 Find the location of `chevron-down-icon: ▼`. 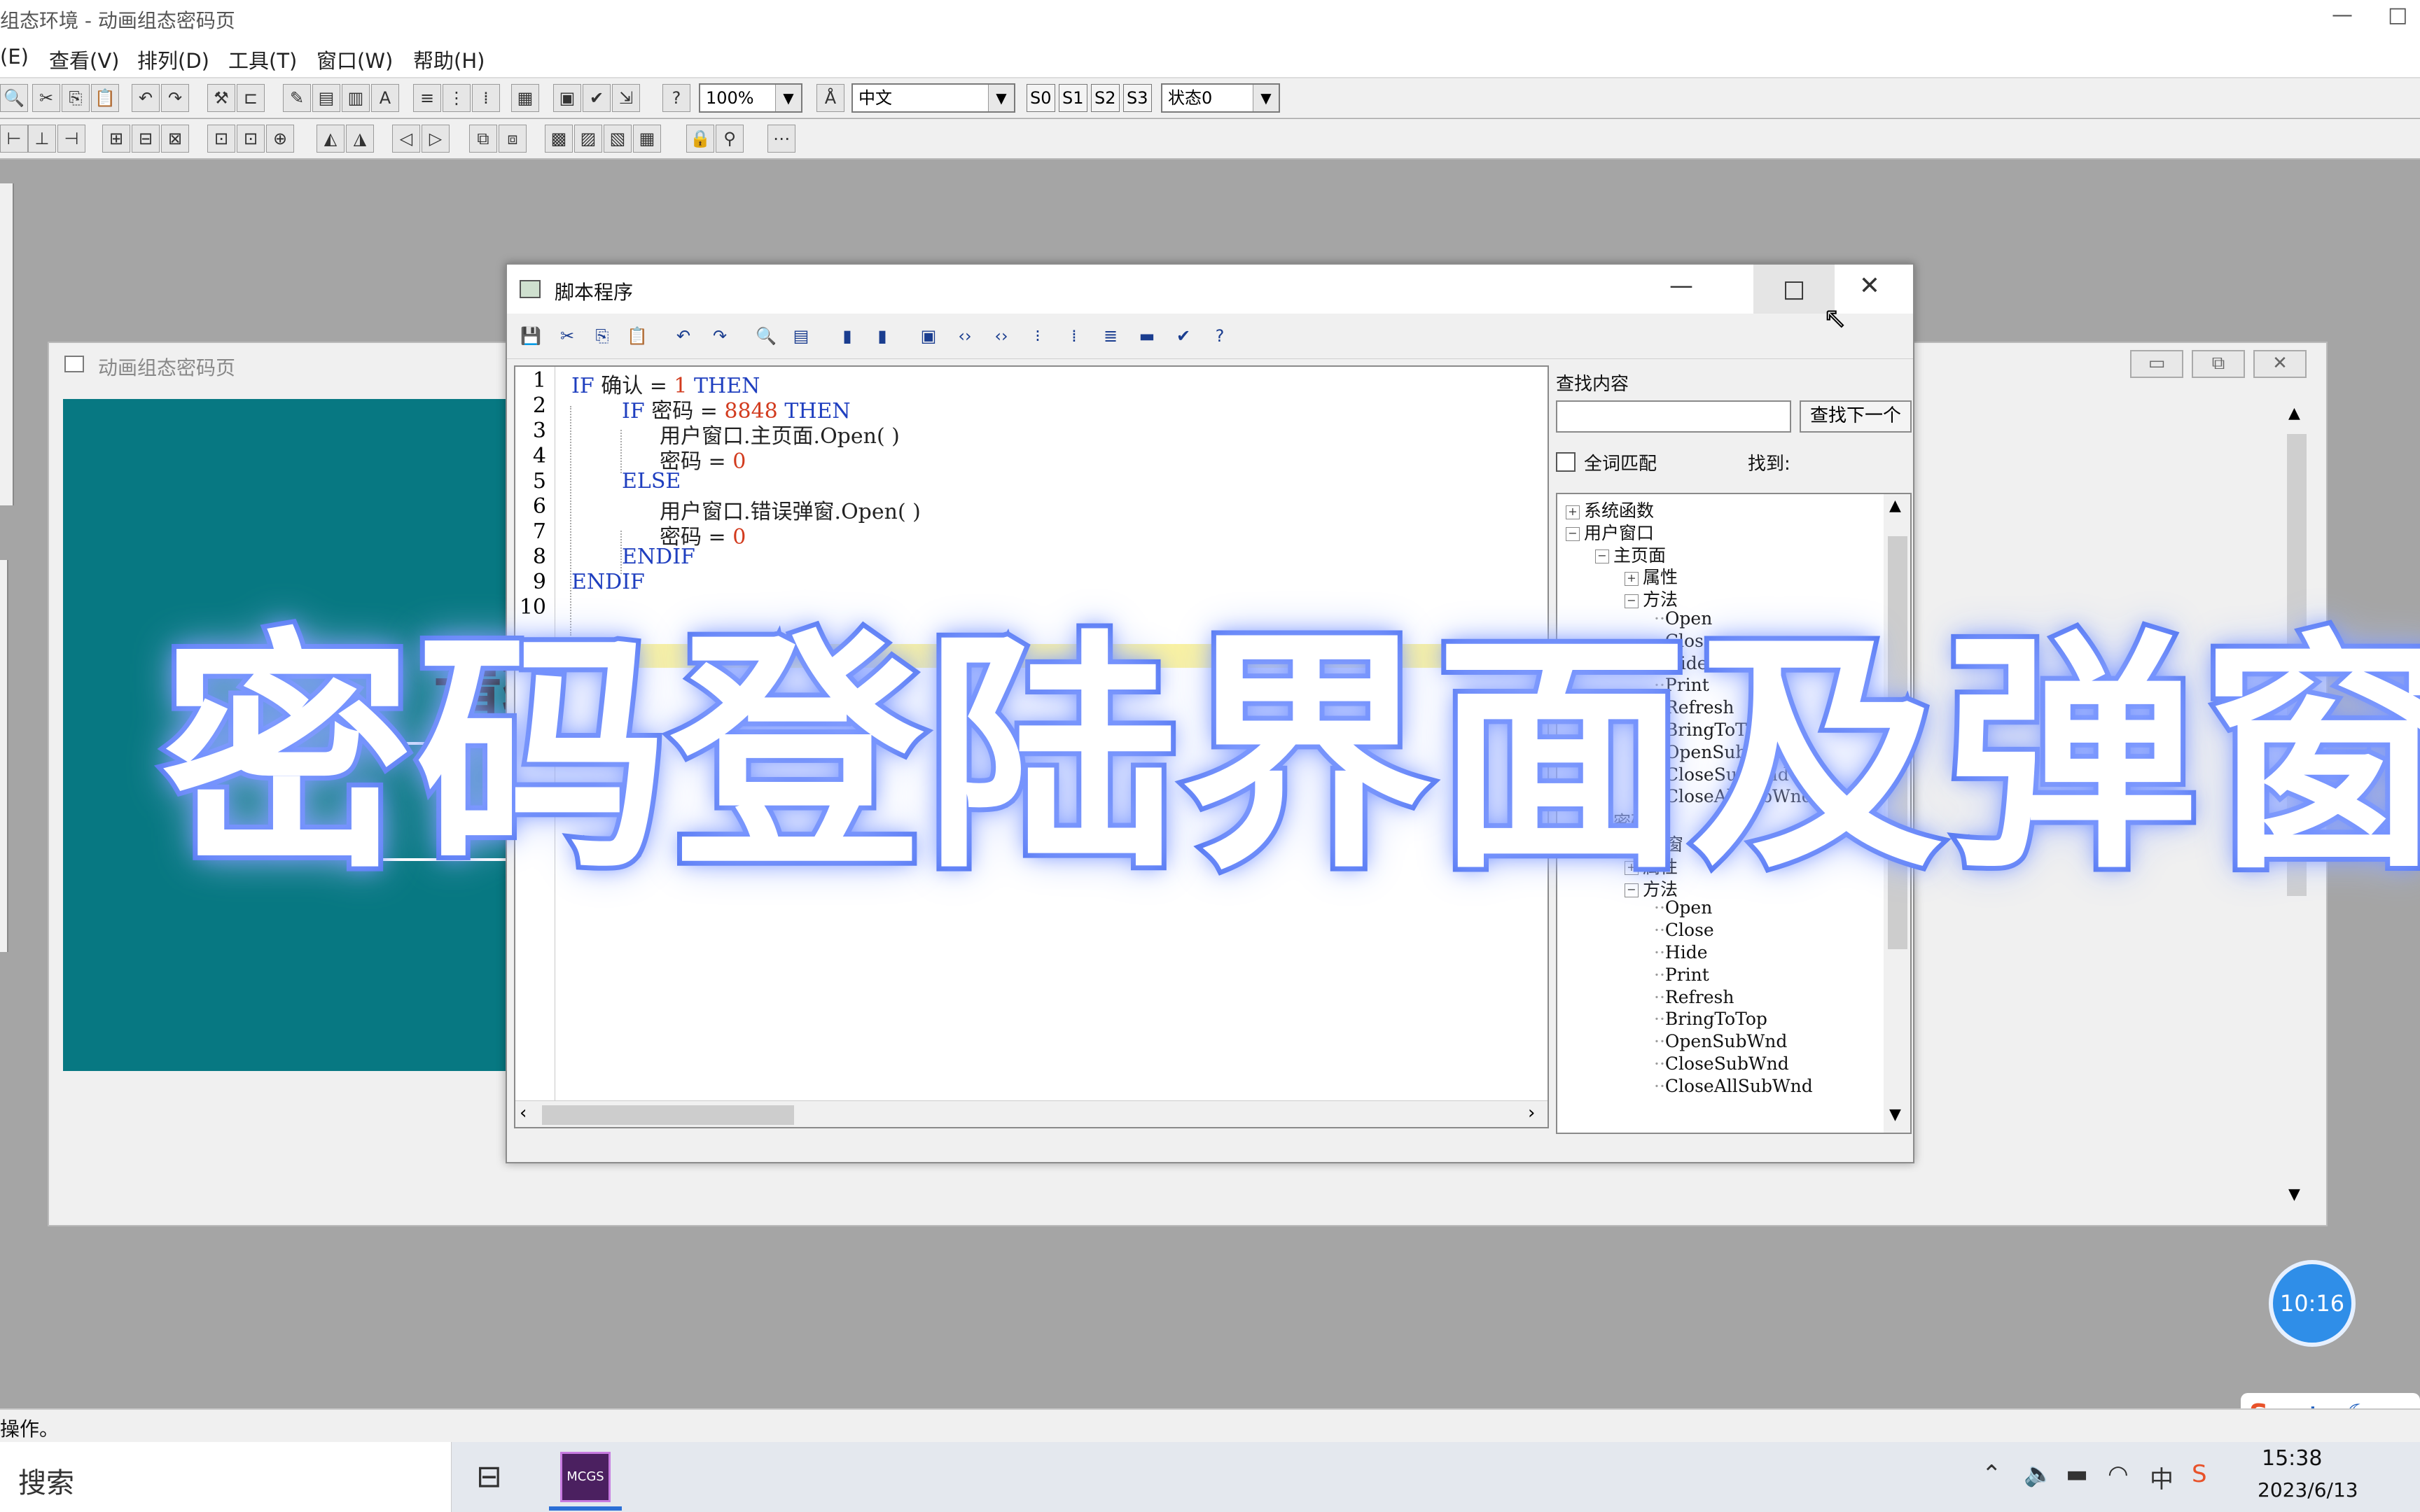

chevron-down-icon: ▼ is located at coordinates (1895, 1115).